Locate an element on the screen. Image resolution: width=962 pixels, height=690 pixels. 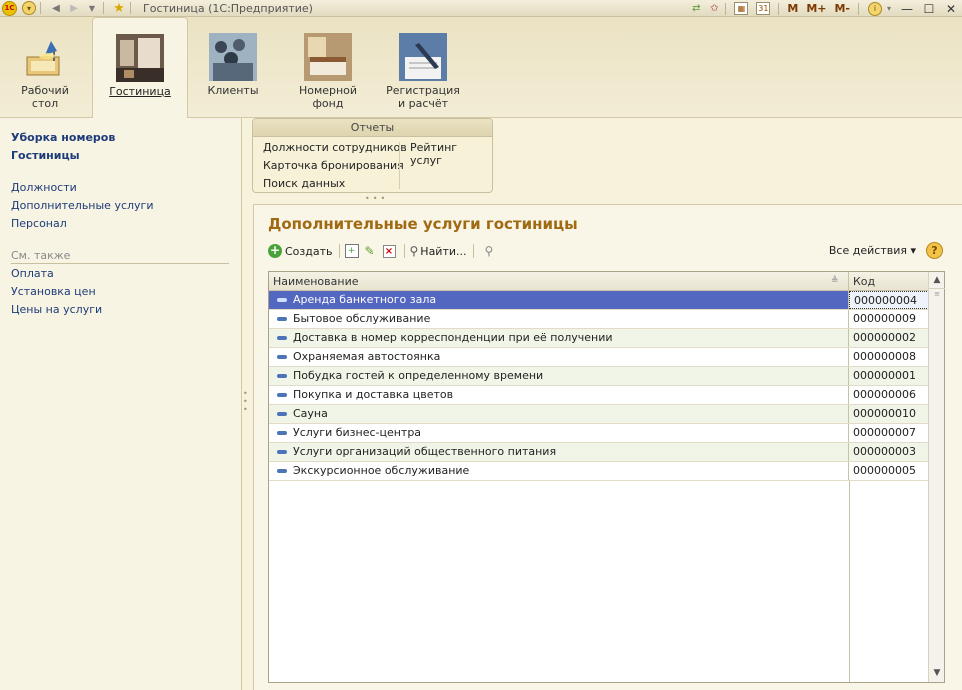
window-title: Гостиница (1С:Предприятие) is located at coordinates (228, 8).